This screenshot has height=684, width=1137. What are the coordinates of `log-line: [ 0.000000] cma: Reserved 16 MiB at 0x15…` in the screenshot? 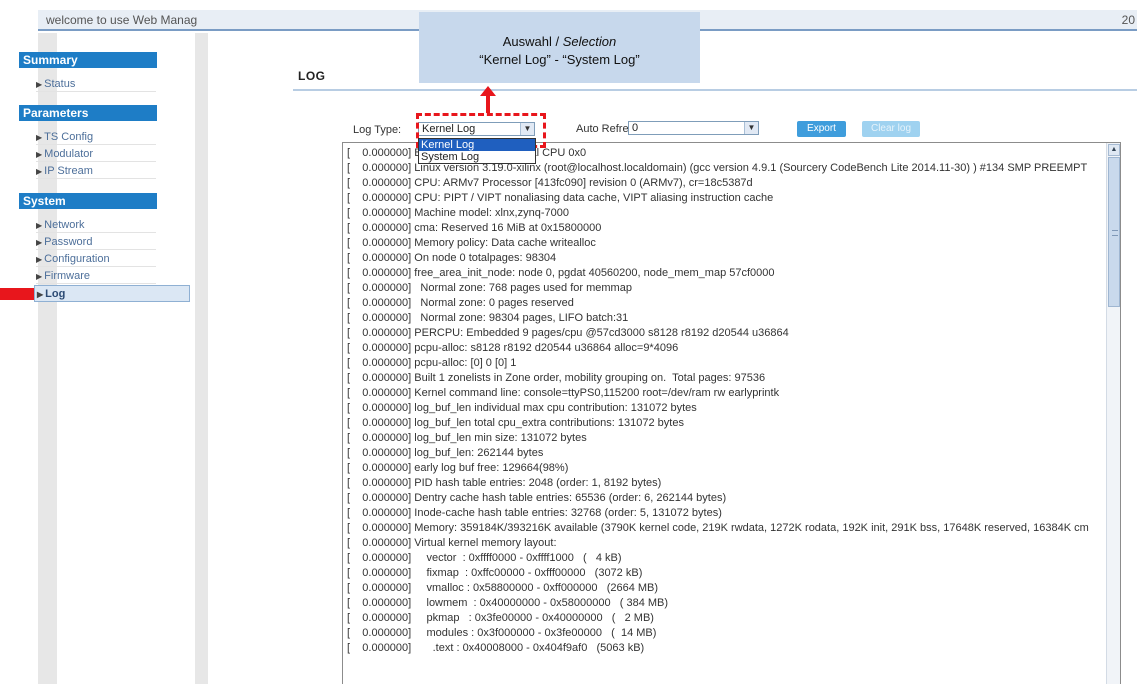 It's located at (474, 228).